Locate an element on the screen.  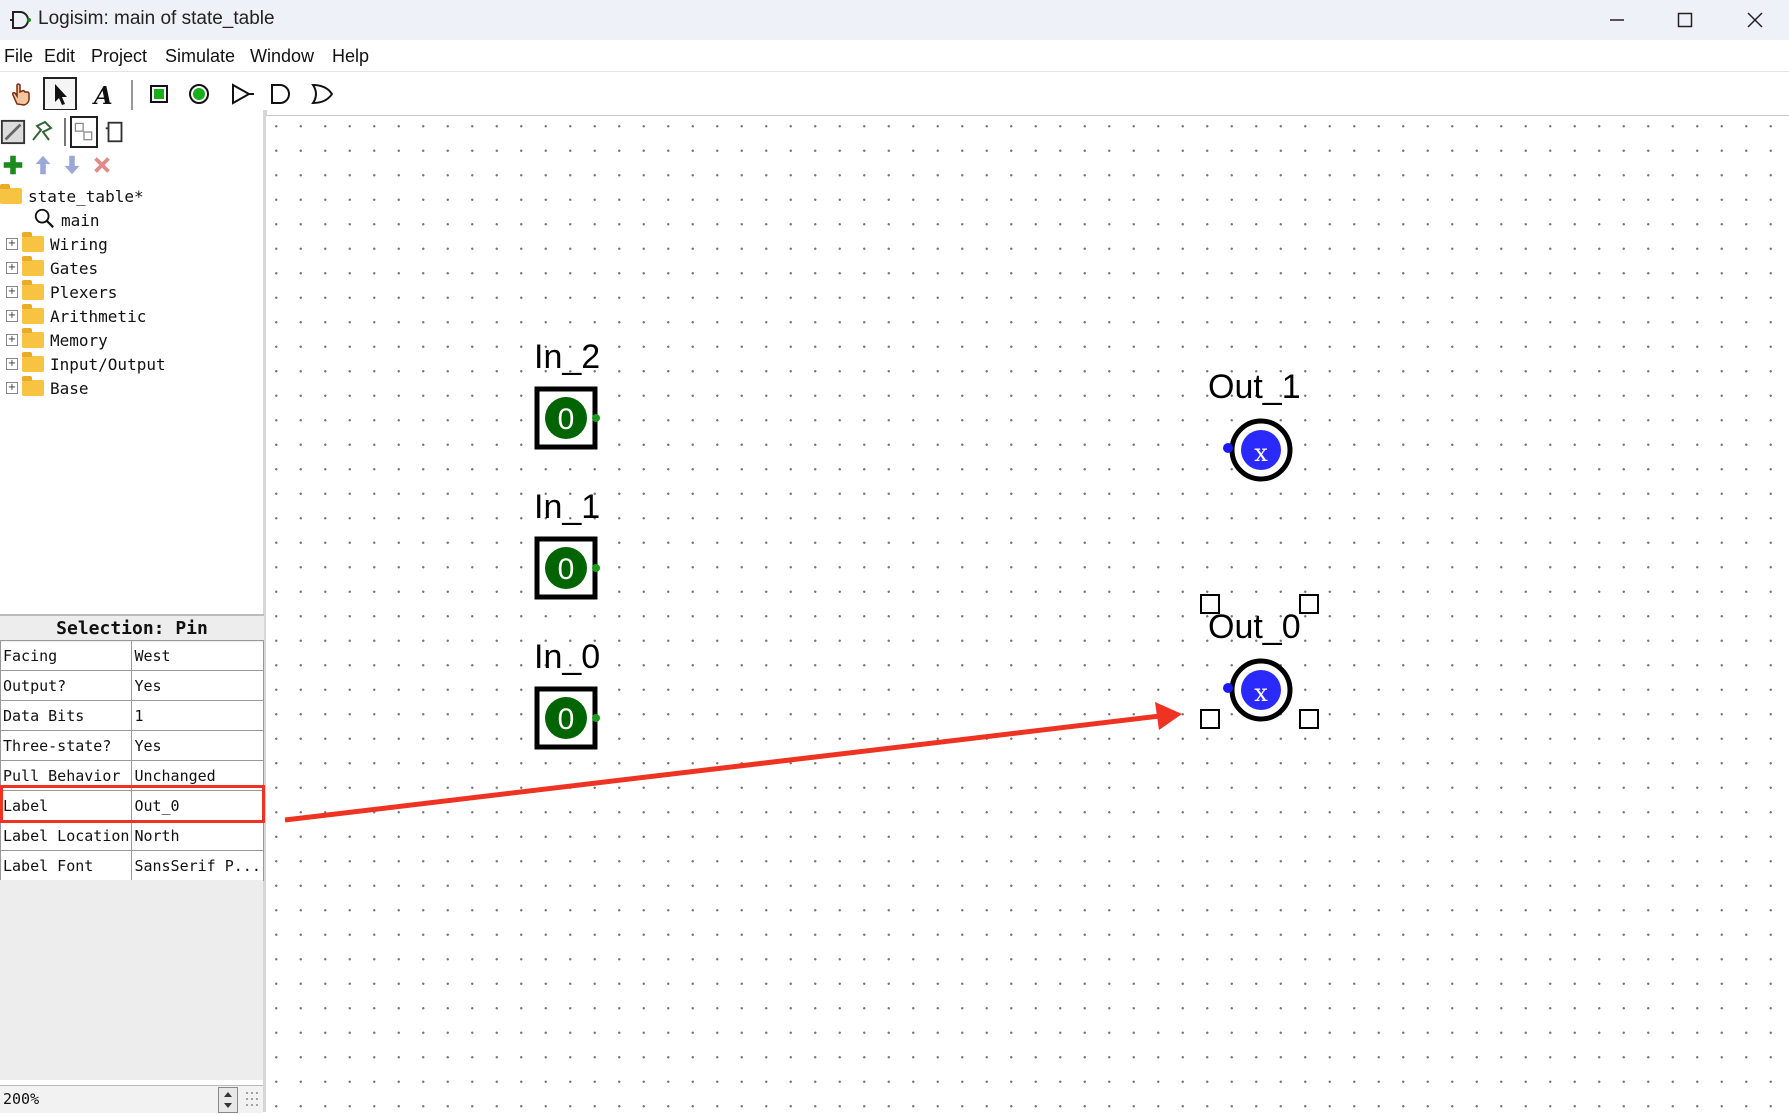
attribute-value: West is located at coordinates (197, 655).